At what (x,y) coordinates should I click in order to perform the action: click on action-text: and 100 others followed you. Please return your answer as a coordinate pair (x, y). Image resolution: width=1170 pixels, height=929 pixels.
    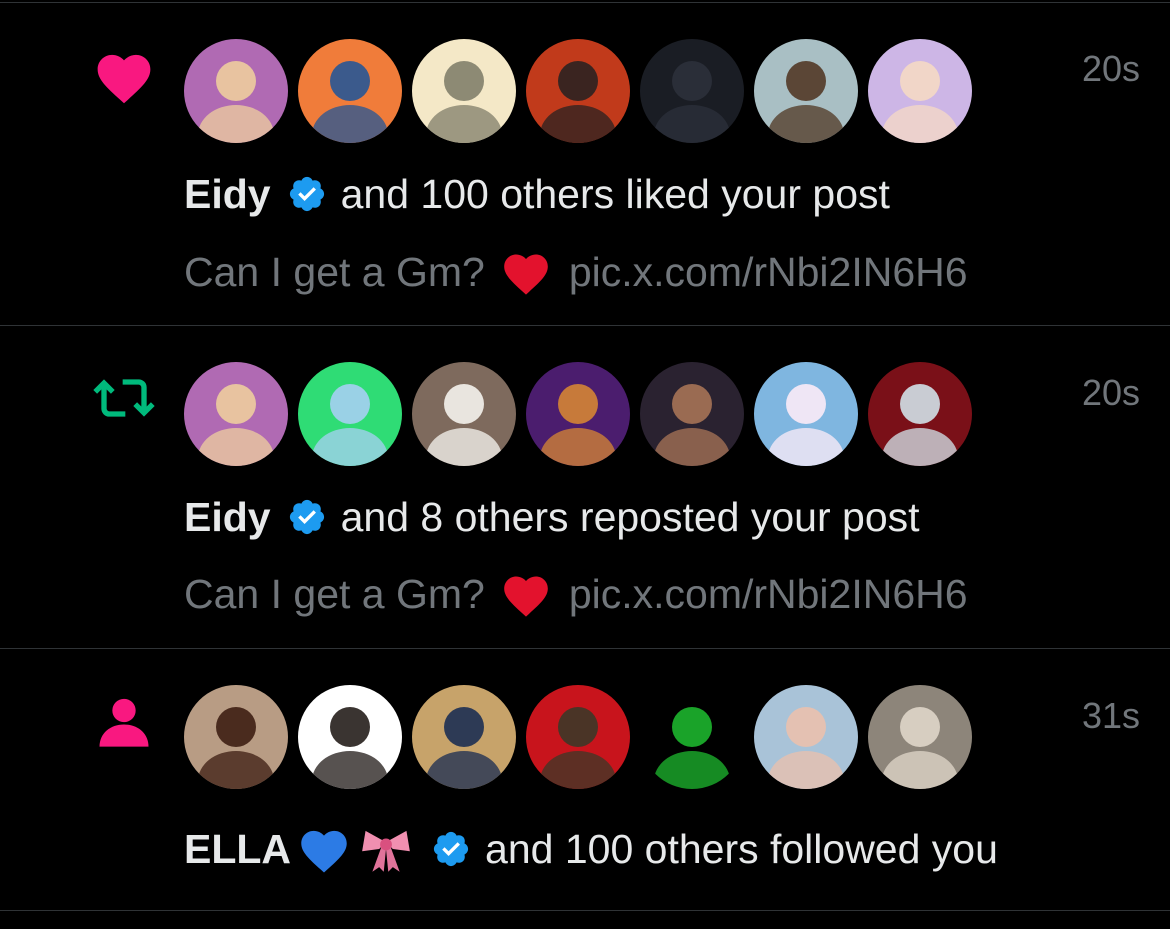
    Looking at the image, I should click on (741, 848).